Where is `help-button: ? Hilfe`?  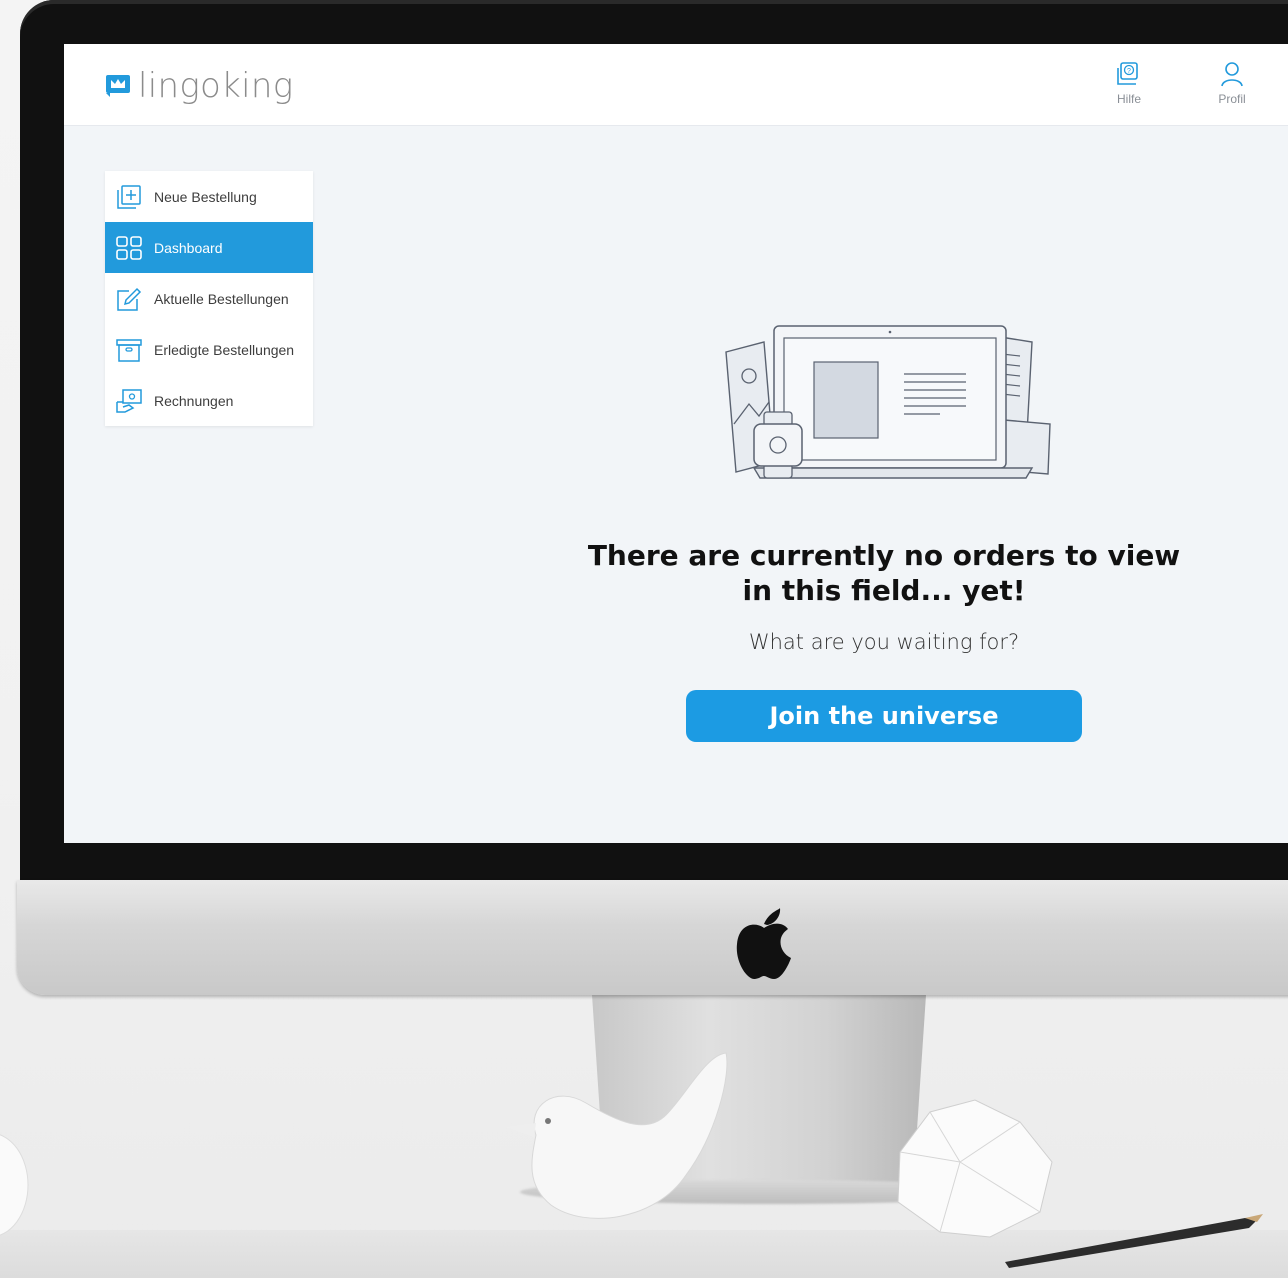 help-button: ? Hilfe is located at coordinates (1129, 84).